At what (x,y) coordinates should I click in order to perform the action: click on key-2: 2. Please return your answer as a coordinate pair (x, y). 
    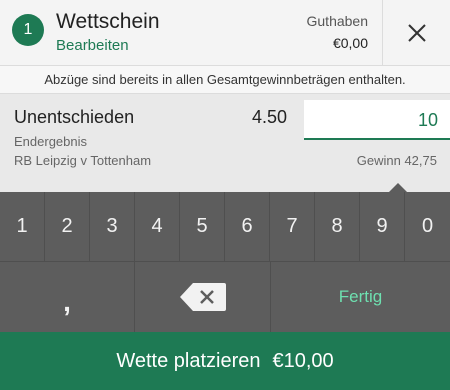
    Looking at the image, I should click on (67, 227).